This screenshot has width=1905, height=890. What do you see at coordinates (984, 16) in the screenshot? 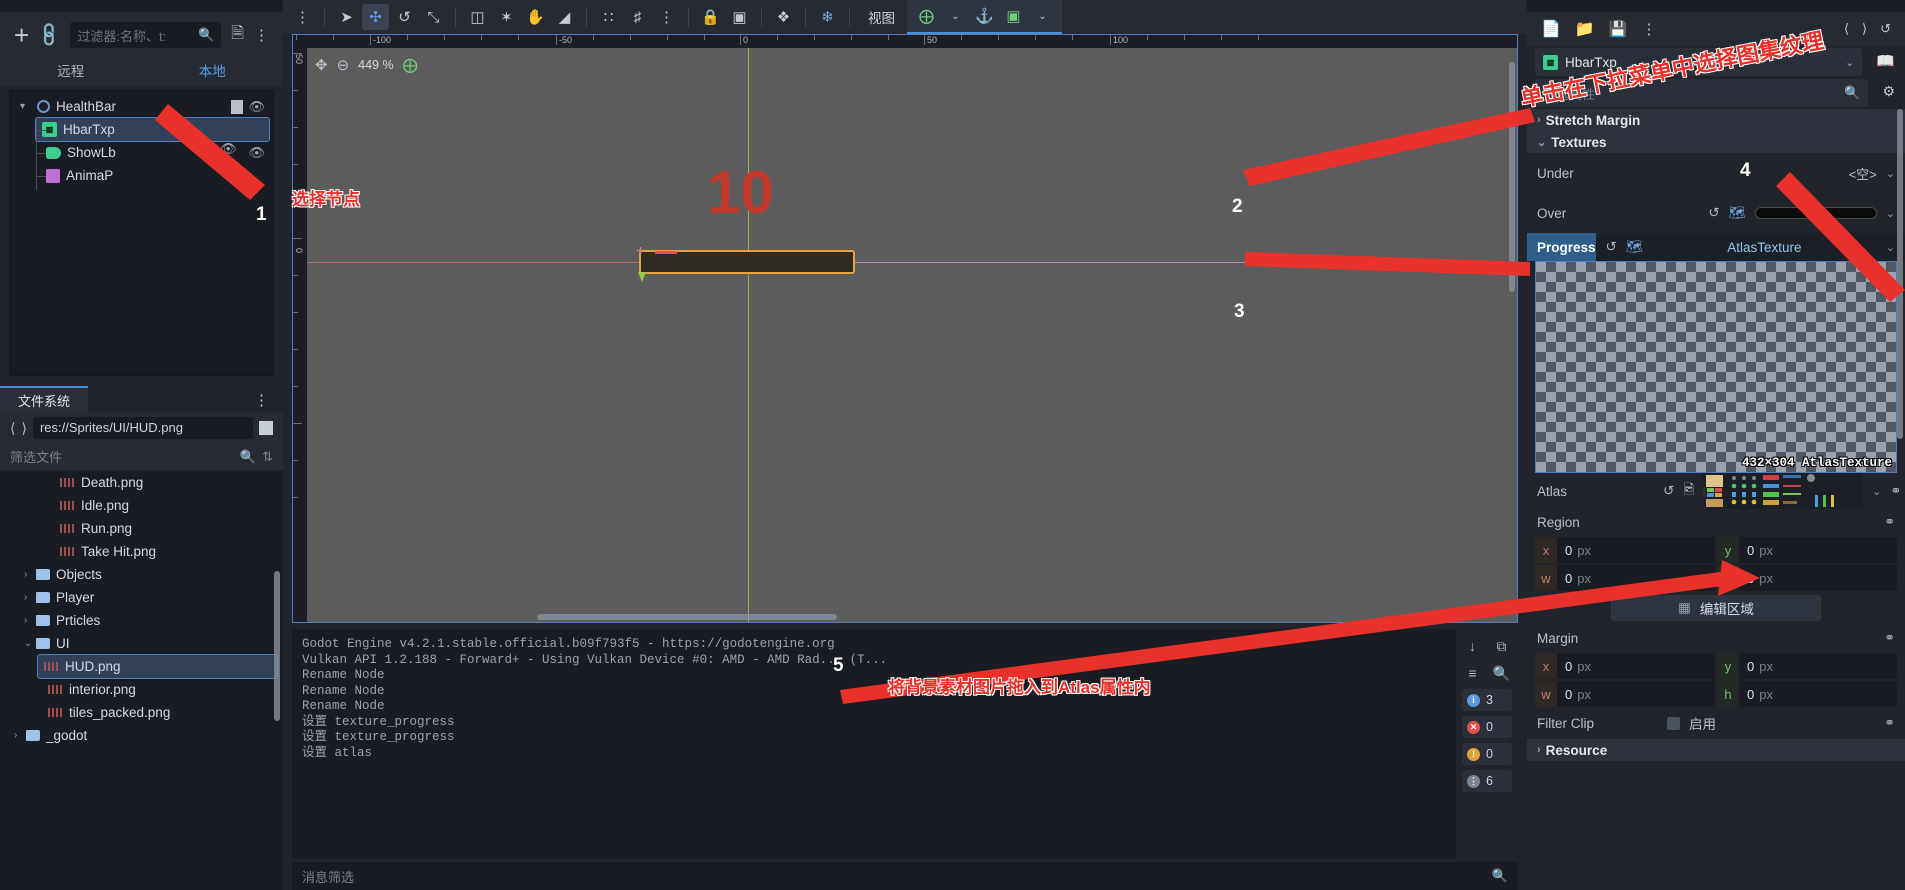
I see `anchor-preset-icon: ⚓` at bounding box center [984, 16].